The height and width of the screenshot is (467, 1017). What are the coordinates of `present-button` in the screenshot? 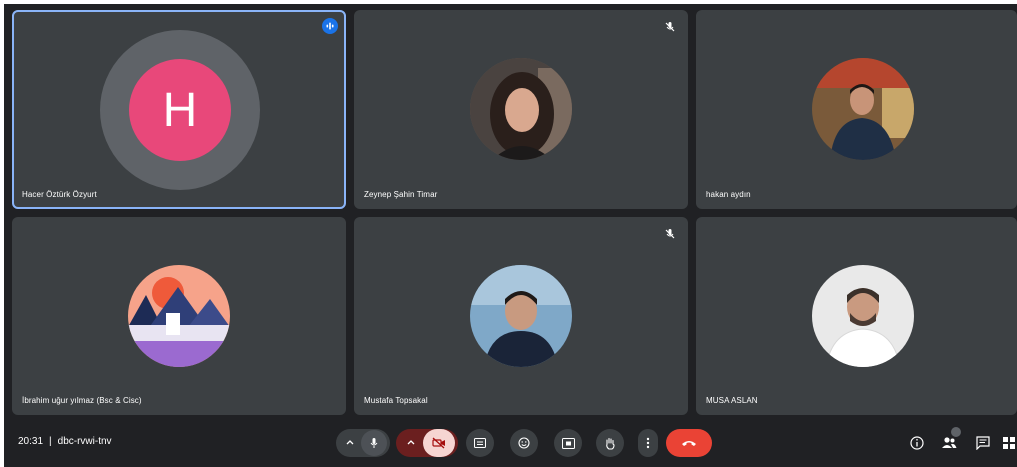 It's located at (568, 443).